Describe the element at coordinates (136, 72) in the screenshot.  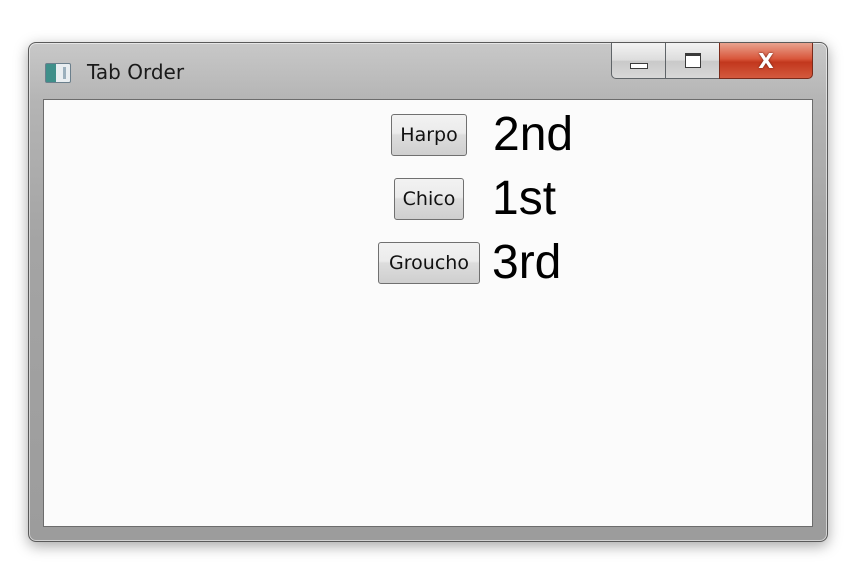
I see `window-title: Tab Order` at that location.